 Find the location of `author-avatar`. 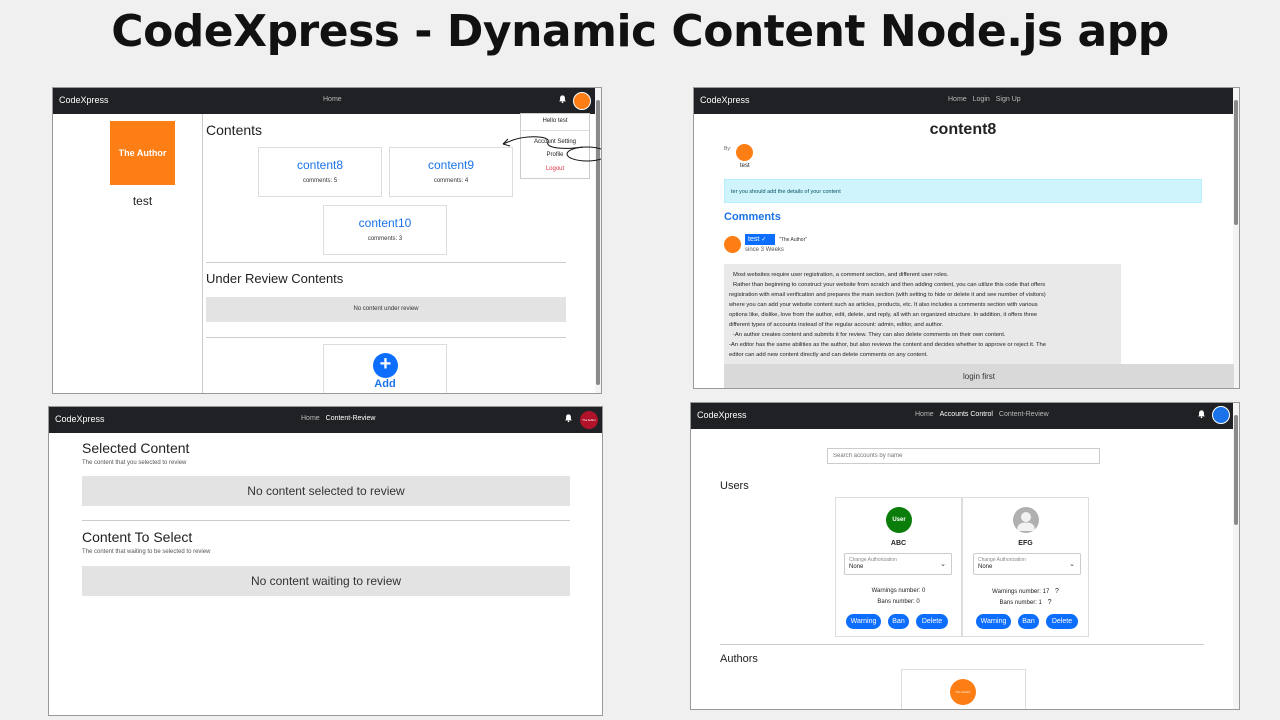

author-avatar is located at coordinates (744, 152).